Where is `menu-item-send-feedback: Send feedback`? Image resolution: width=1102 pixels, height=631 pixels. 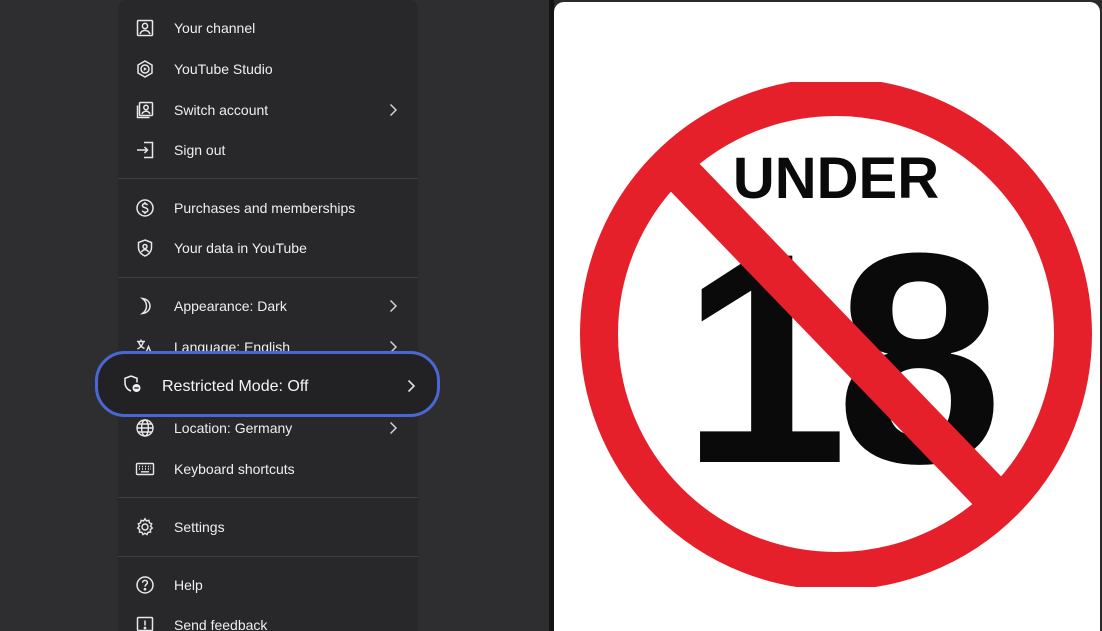 menu-item-send-feedback: Send feedback is located at coordinates (268, 618).